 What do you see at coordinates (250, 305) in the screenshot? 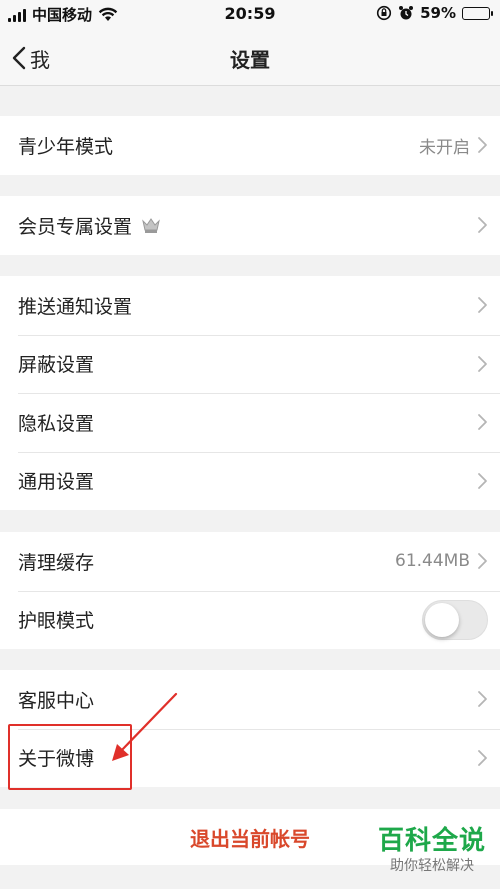
I see `push-notification-row: 推送通知设置` at bounding box center [250, 305].